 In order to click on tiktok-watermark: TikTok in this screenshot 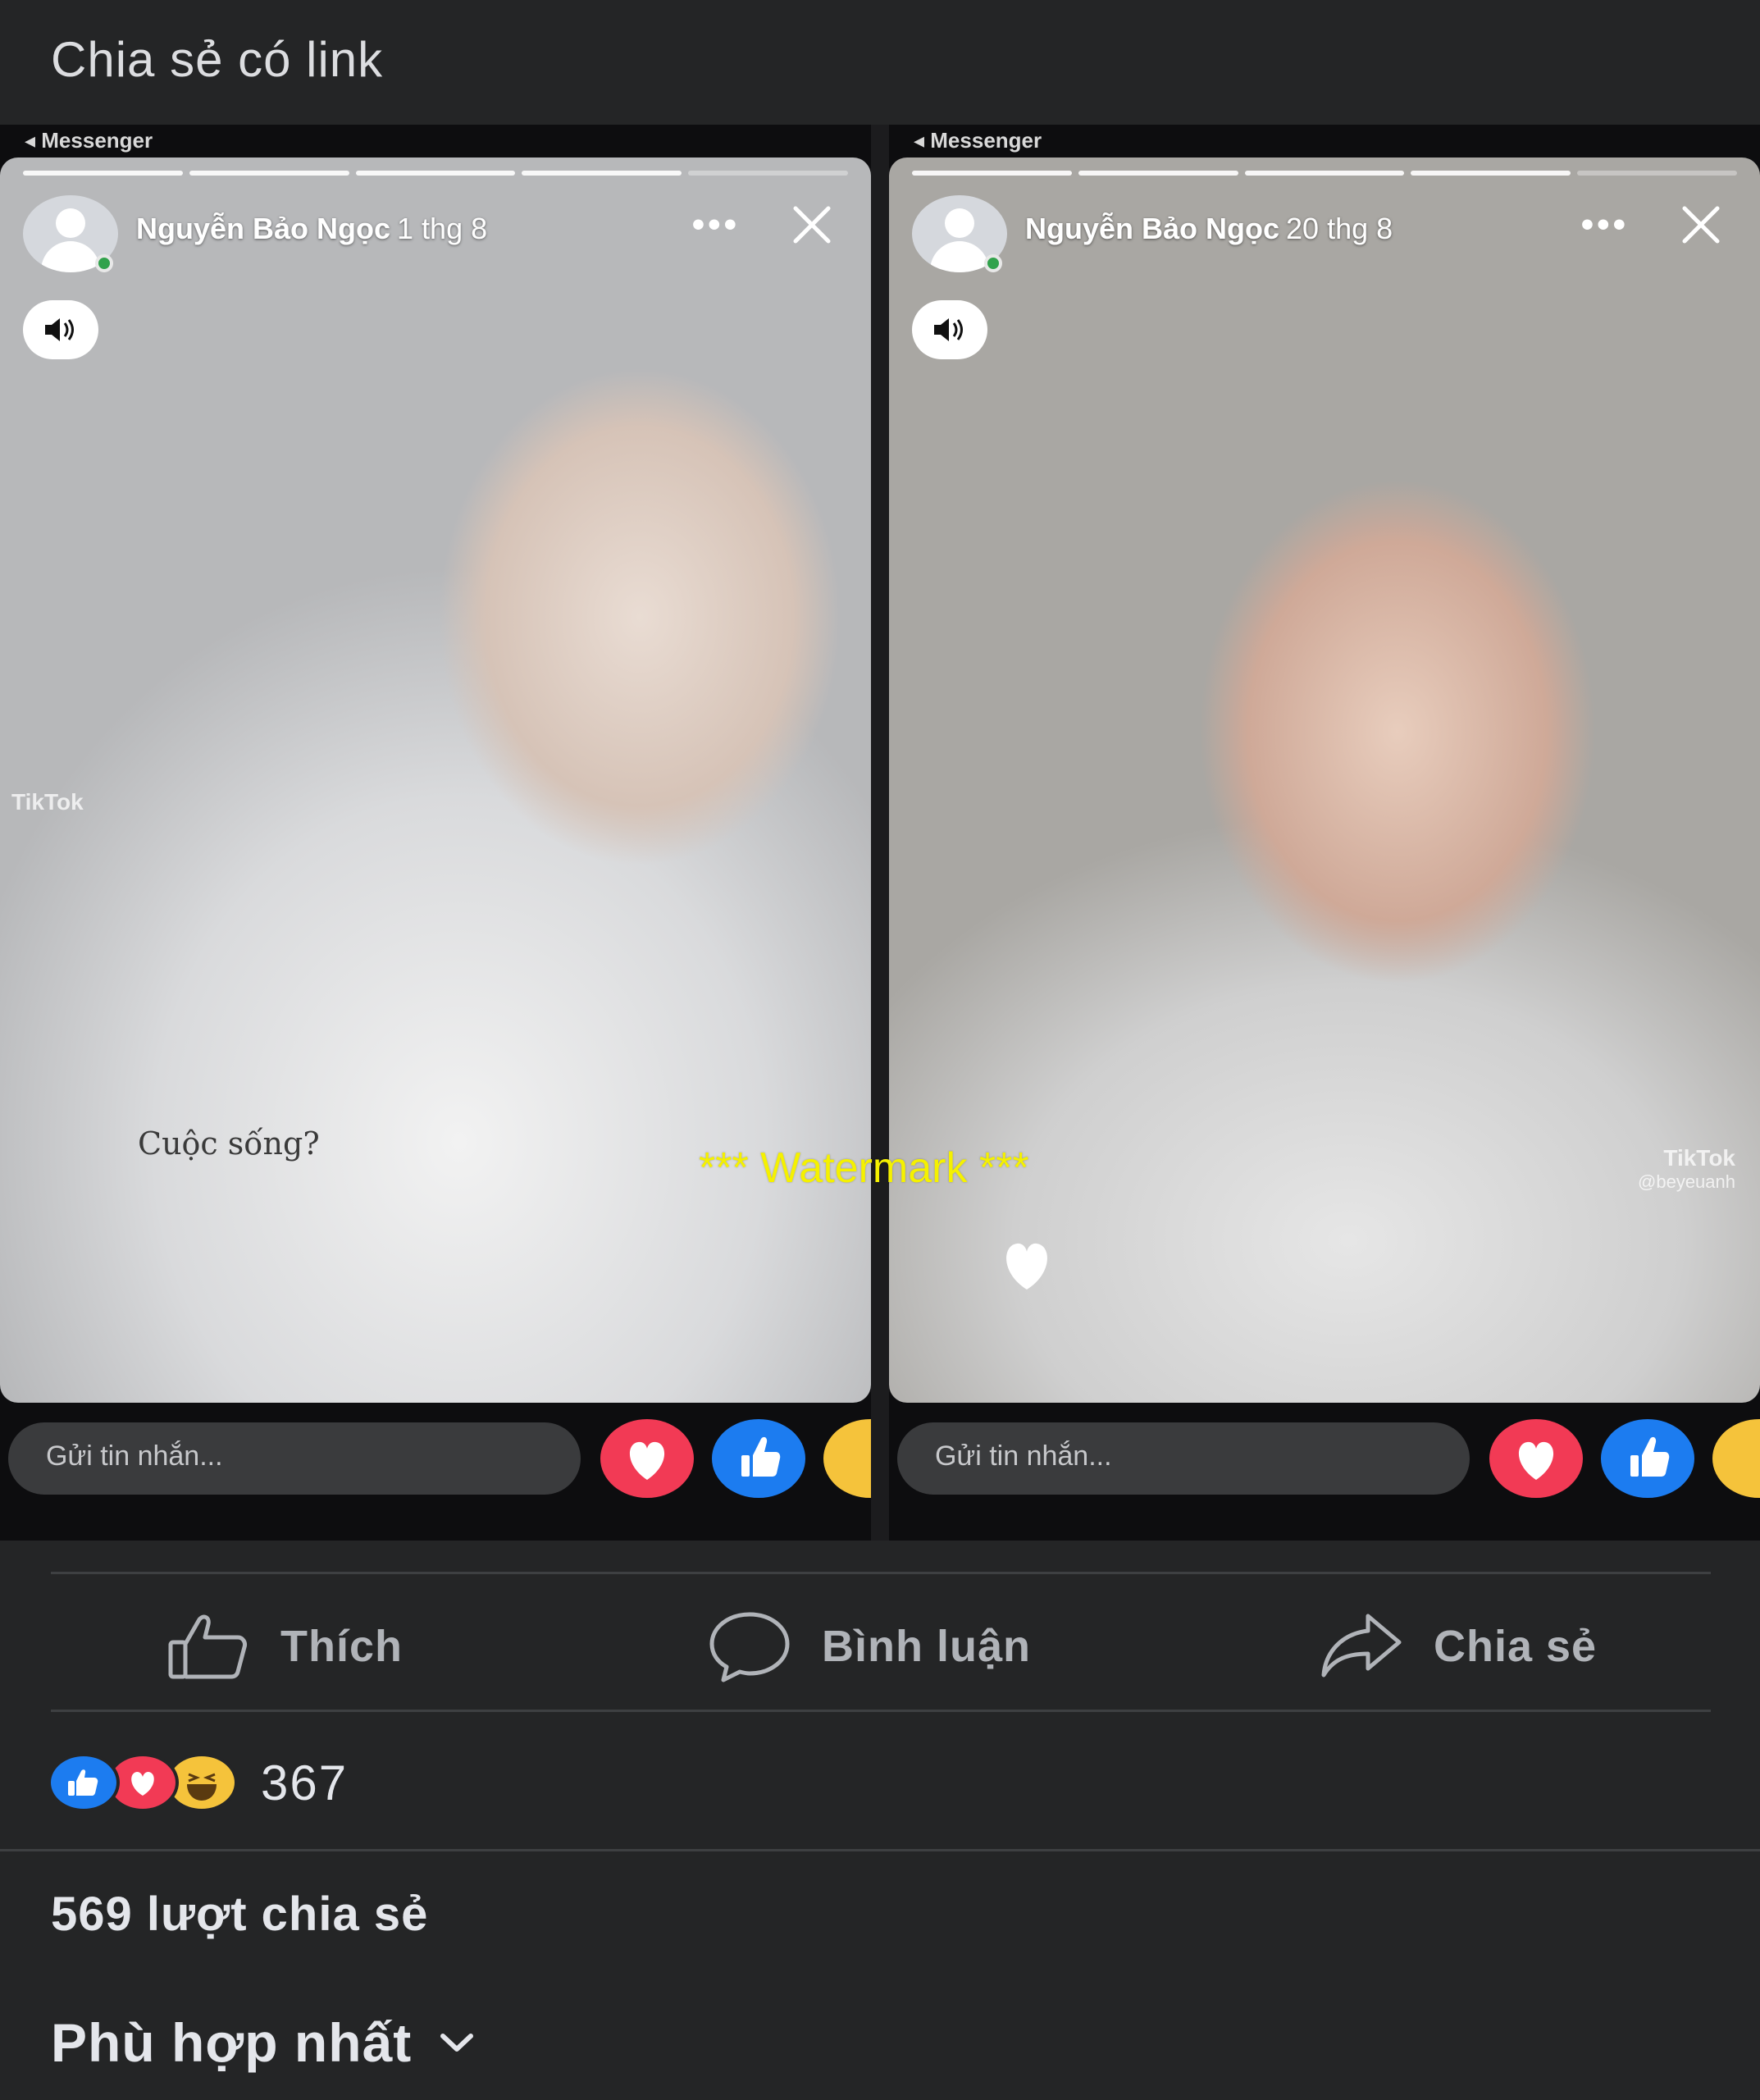, I will do `click(47, 802)`.